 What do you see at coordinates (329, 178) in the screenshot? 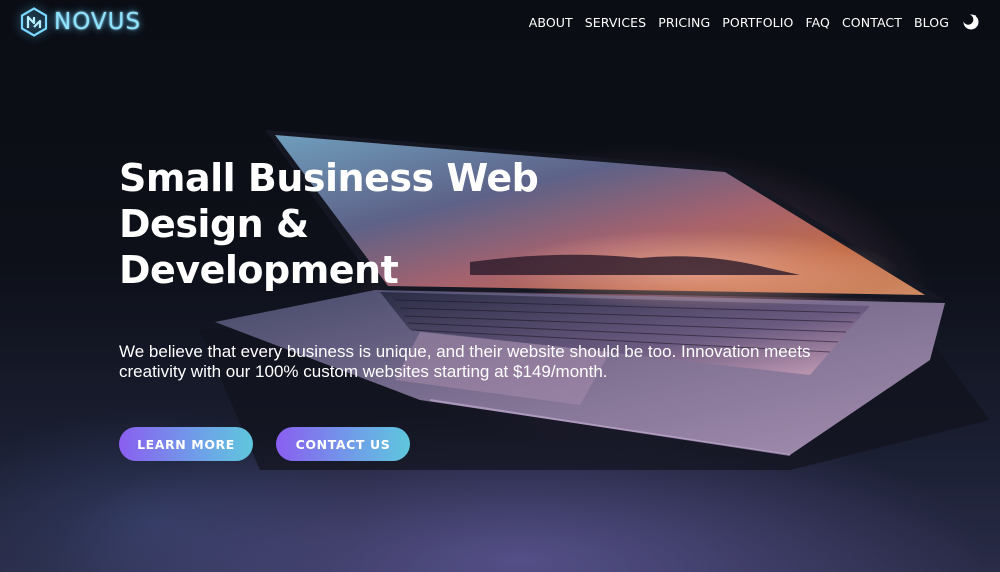
I see `hero-title-line: Small Business Web` at bounding box center [329, 178].